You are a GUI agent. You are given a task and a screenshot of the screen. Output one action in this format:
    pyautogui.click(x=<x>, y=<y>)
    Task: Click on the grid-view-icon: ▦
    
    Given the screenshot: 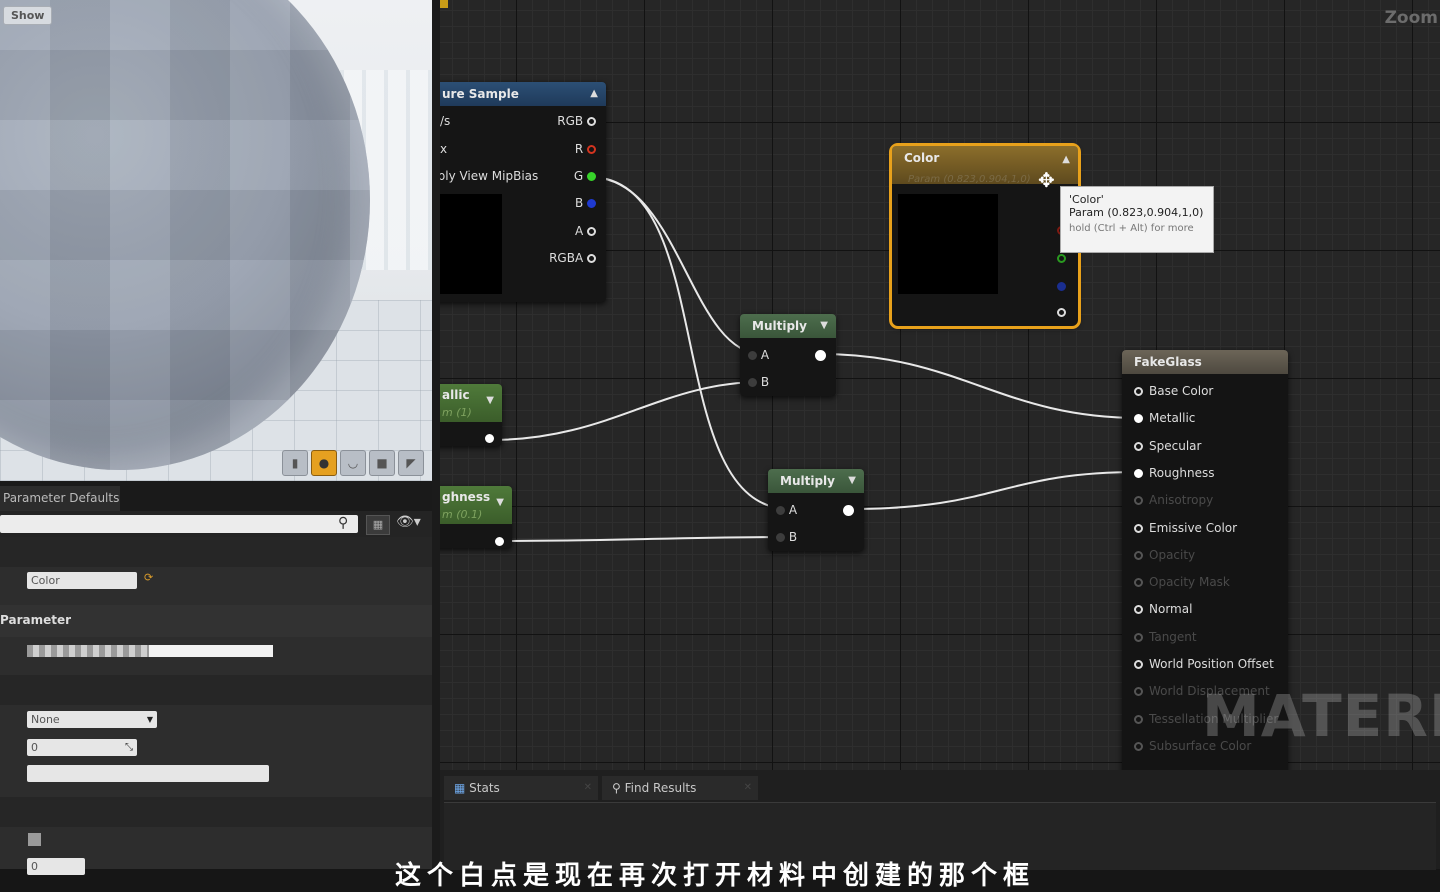 What is the action you would take?
    pyautogui.click(x=378, y=525)
    